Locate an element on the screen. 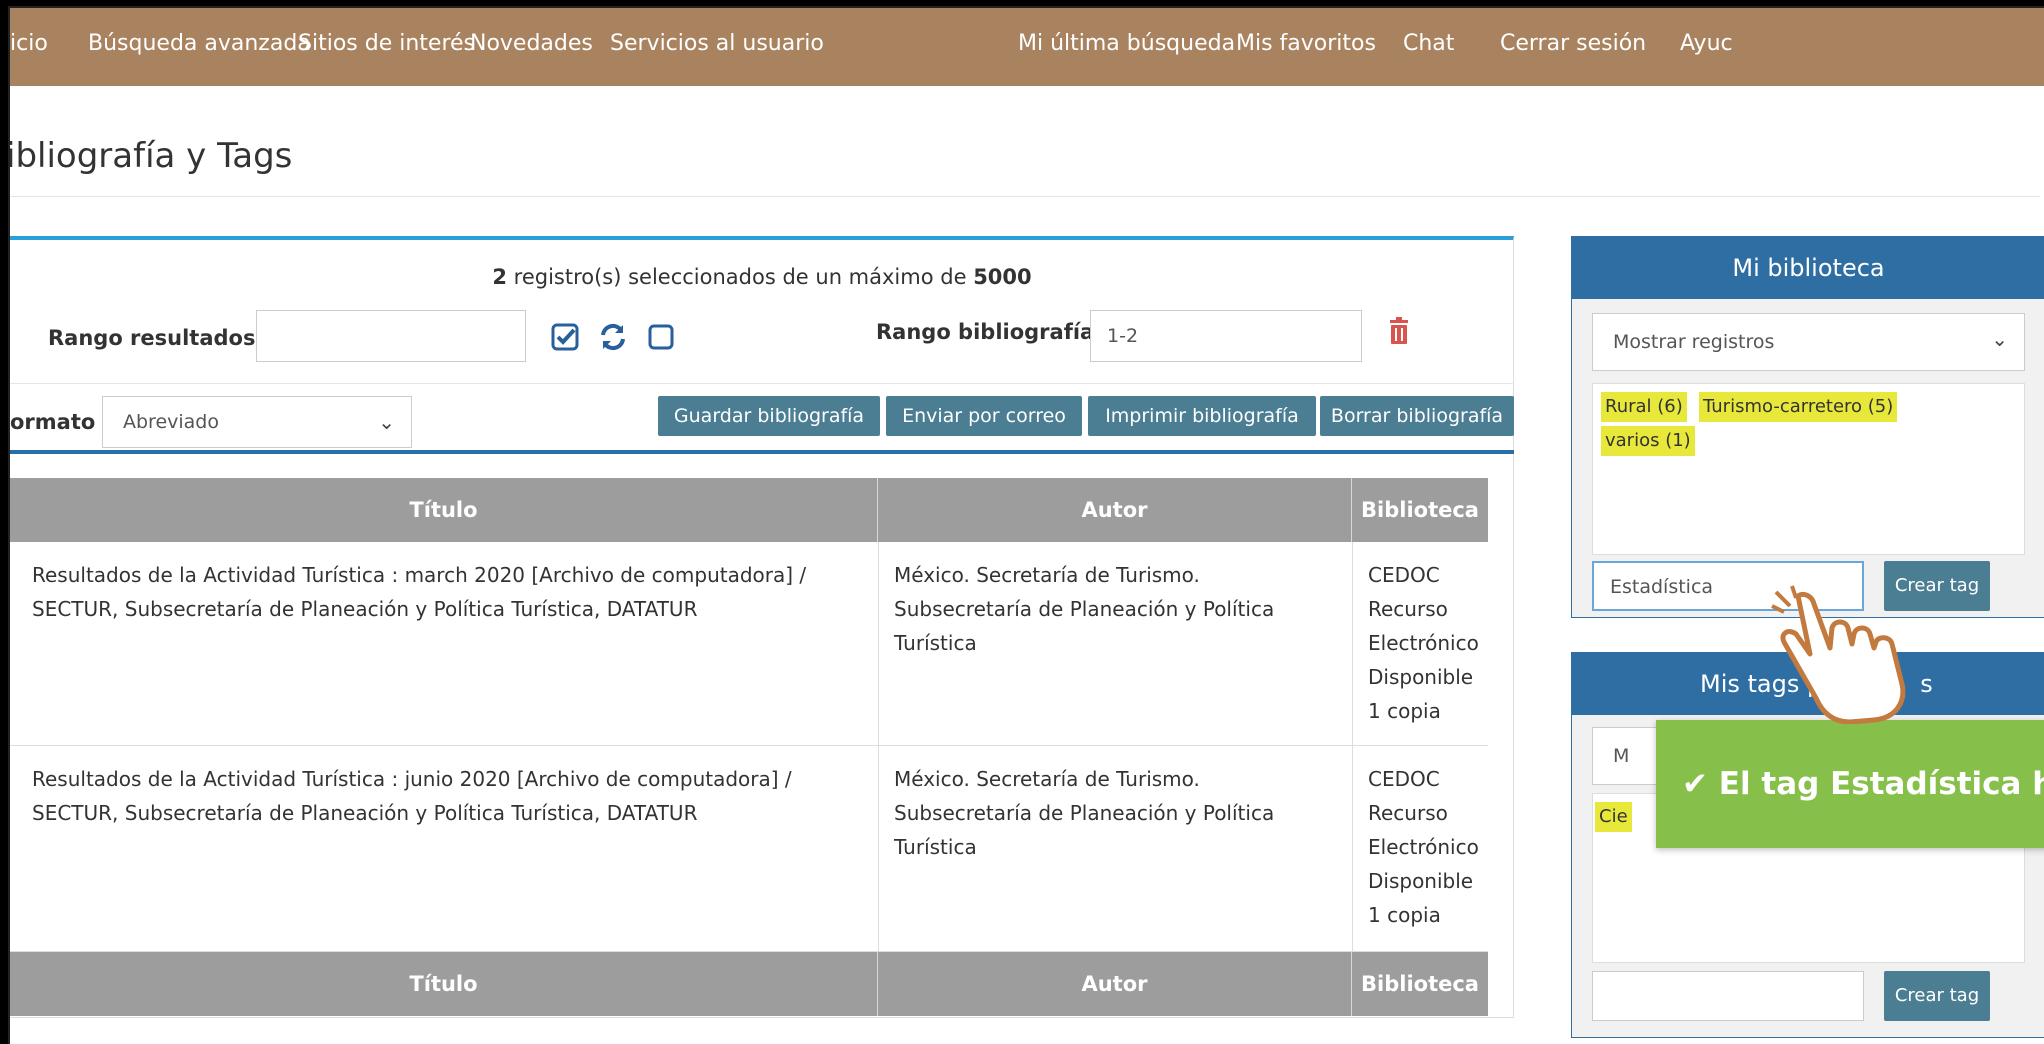 This screenshot has height=1044, width=2044. selection-max: 5000 is located at coordinates (1002, 277).